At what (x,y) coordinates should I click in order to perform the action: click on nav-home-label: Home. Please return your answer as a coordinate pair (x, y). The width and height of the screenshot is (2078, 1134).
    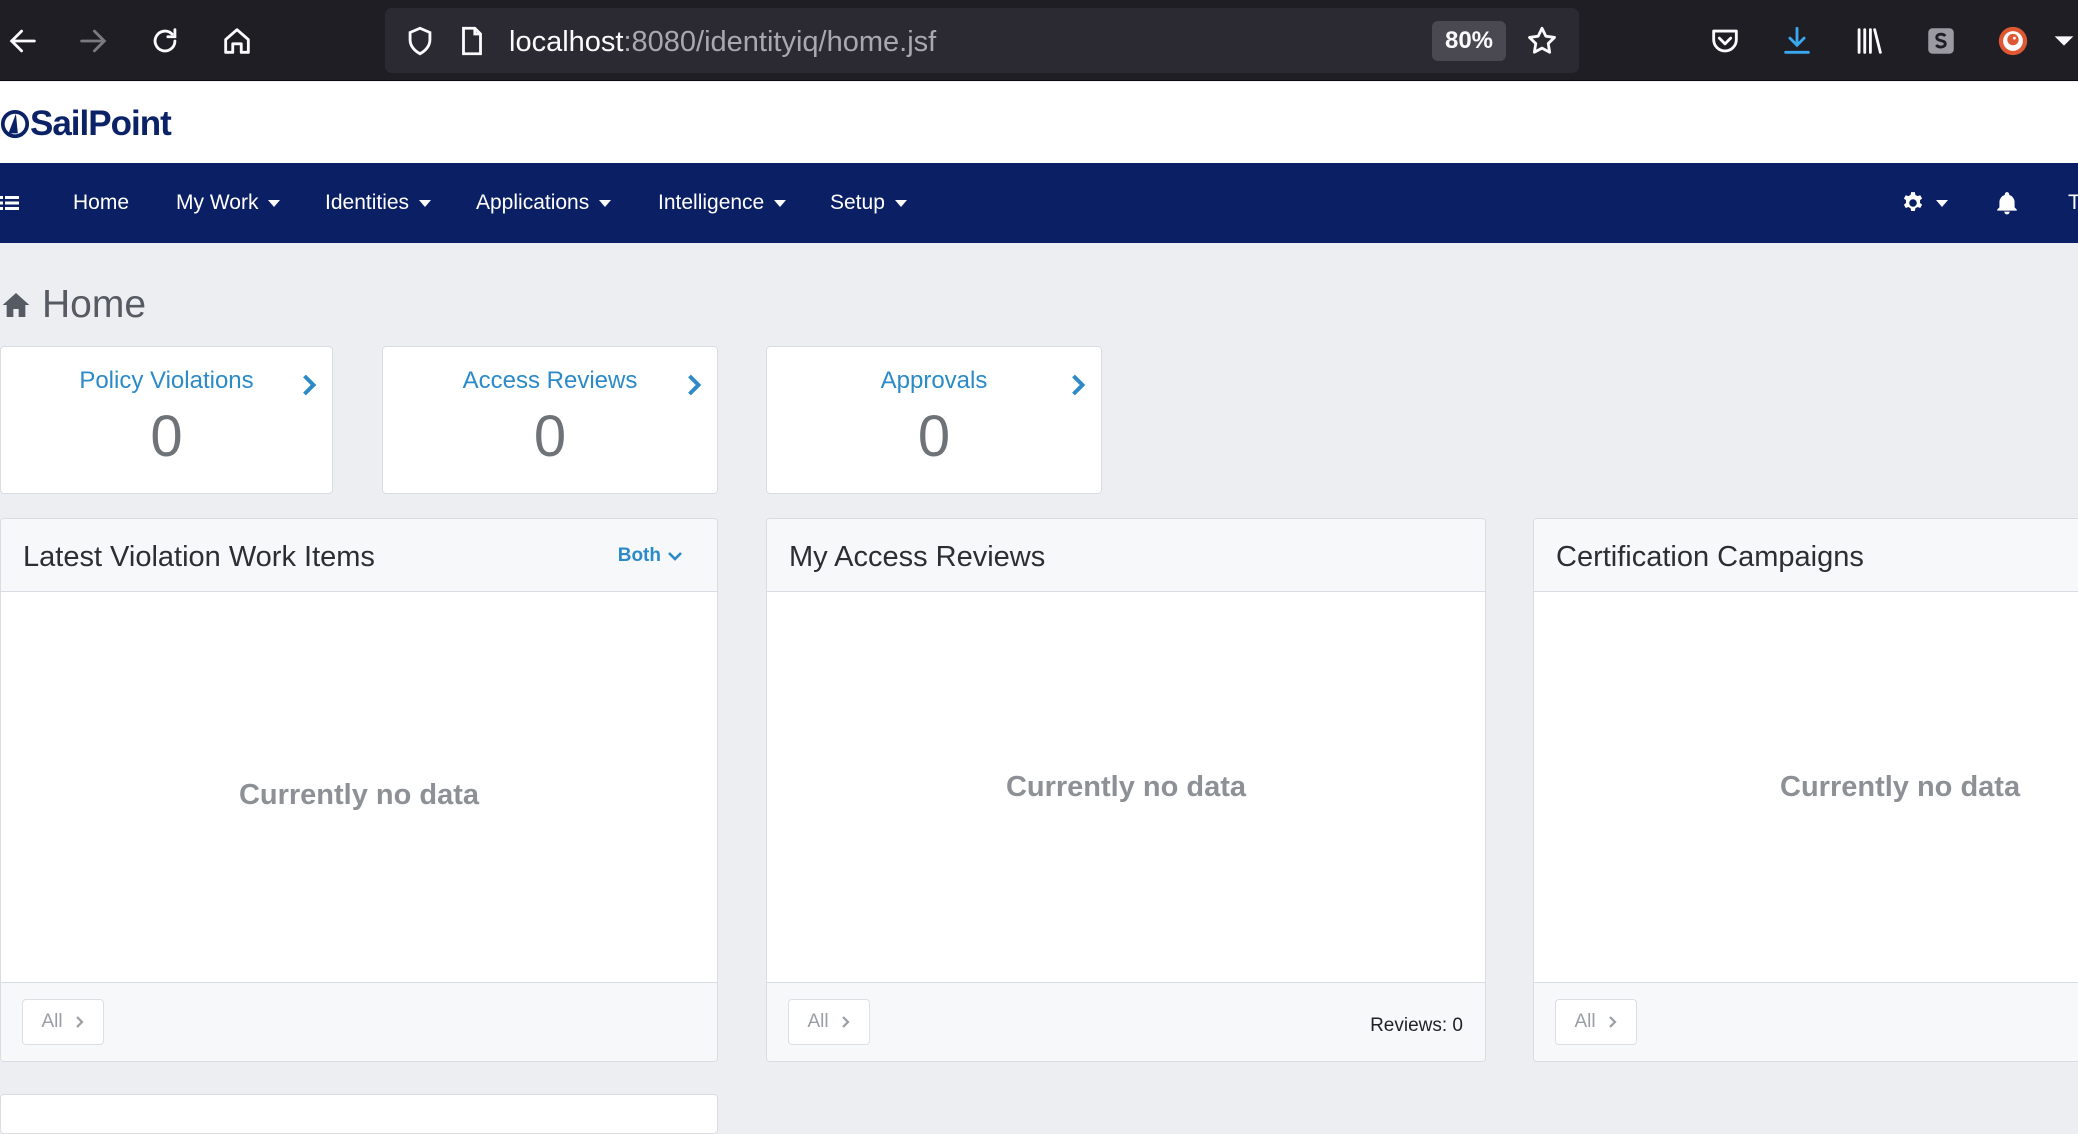
    Looking at the image, I should click on (101, 202).